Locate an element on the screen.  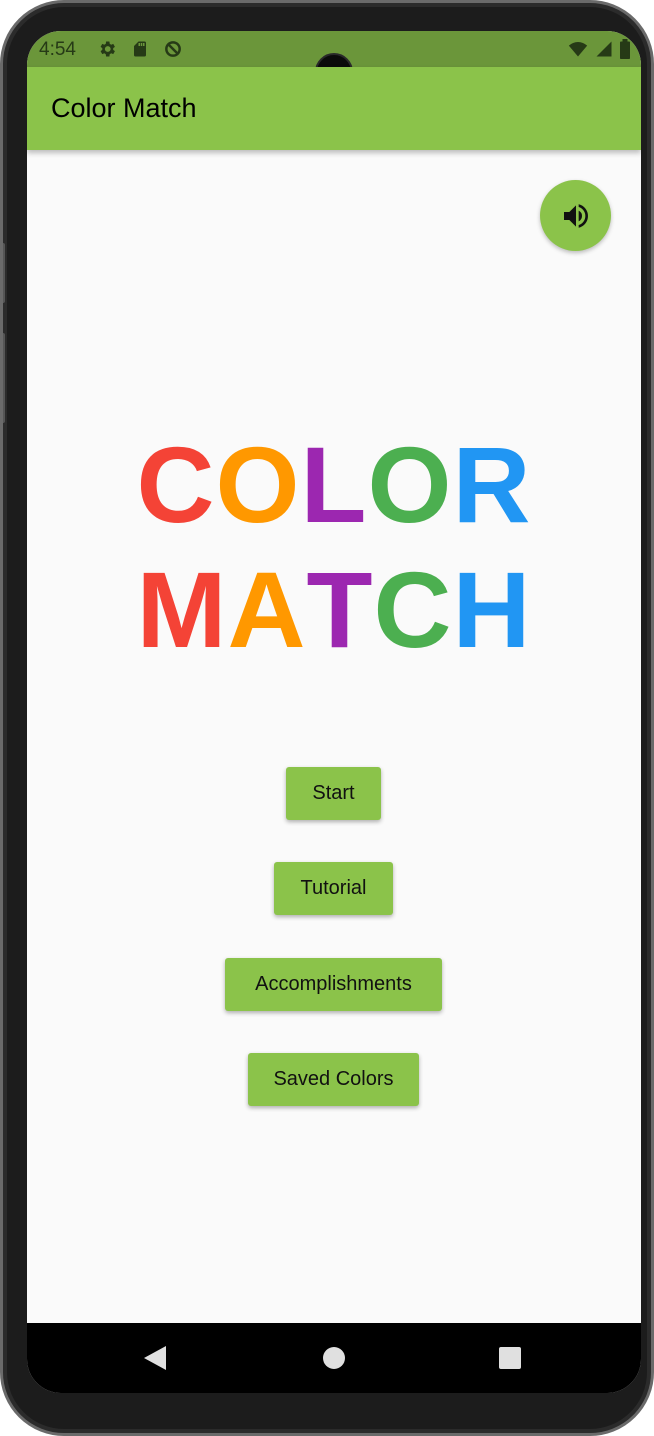
back-icon is located at coordinates (155, 1358).